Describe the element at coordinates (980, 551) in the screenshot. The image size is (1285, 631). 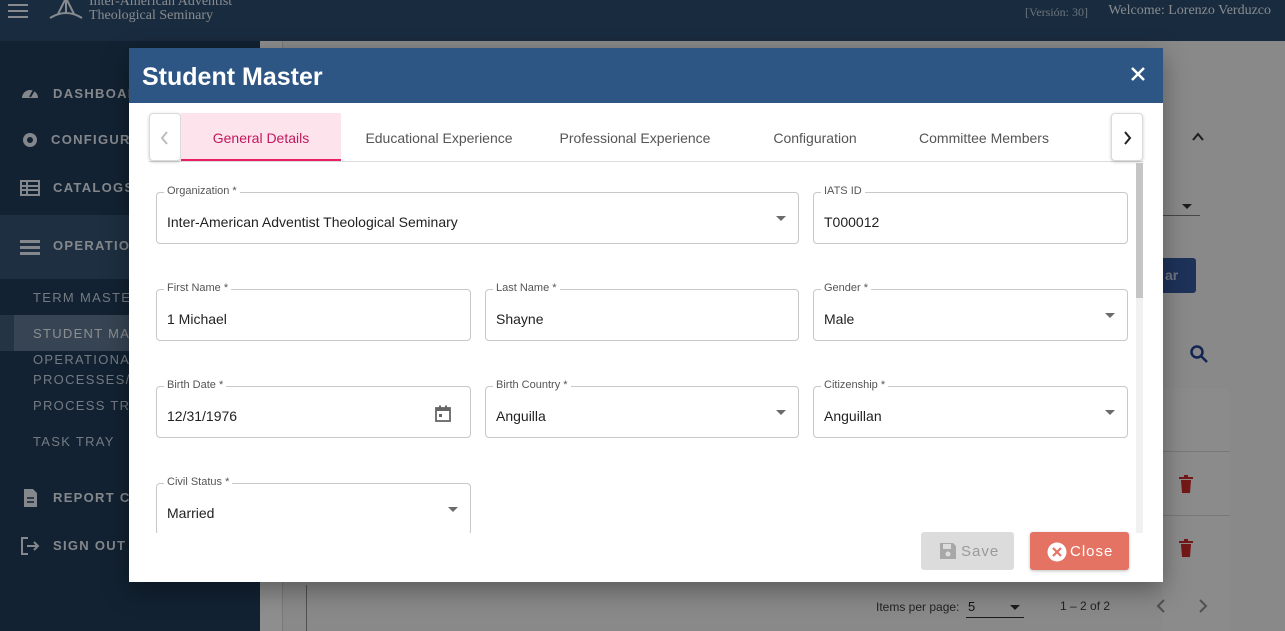
I see `save-button-label: Save` at that location.